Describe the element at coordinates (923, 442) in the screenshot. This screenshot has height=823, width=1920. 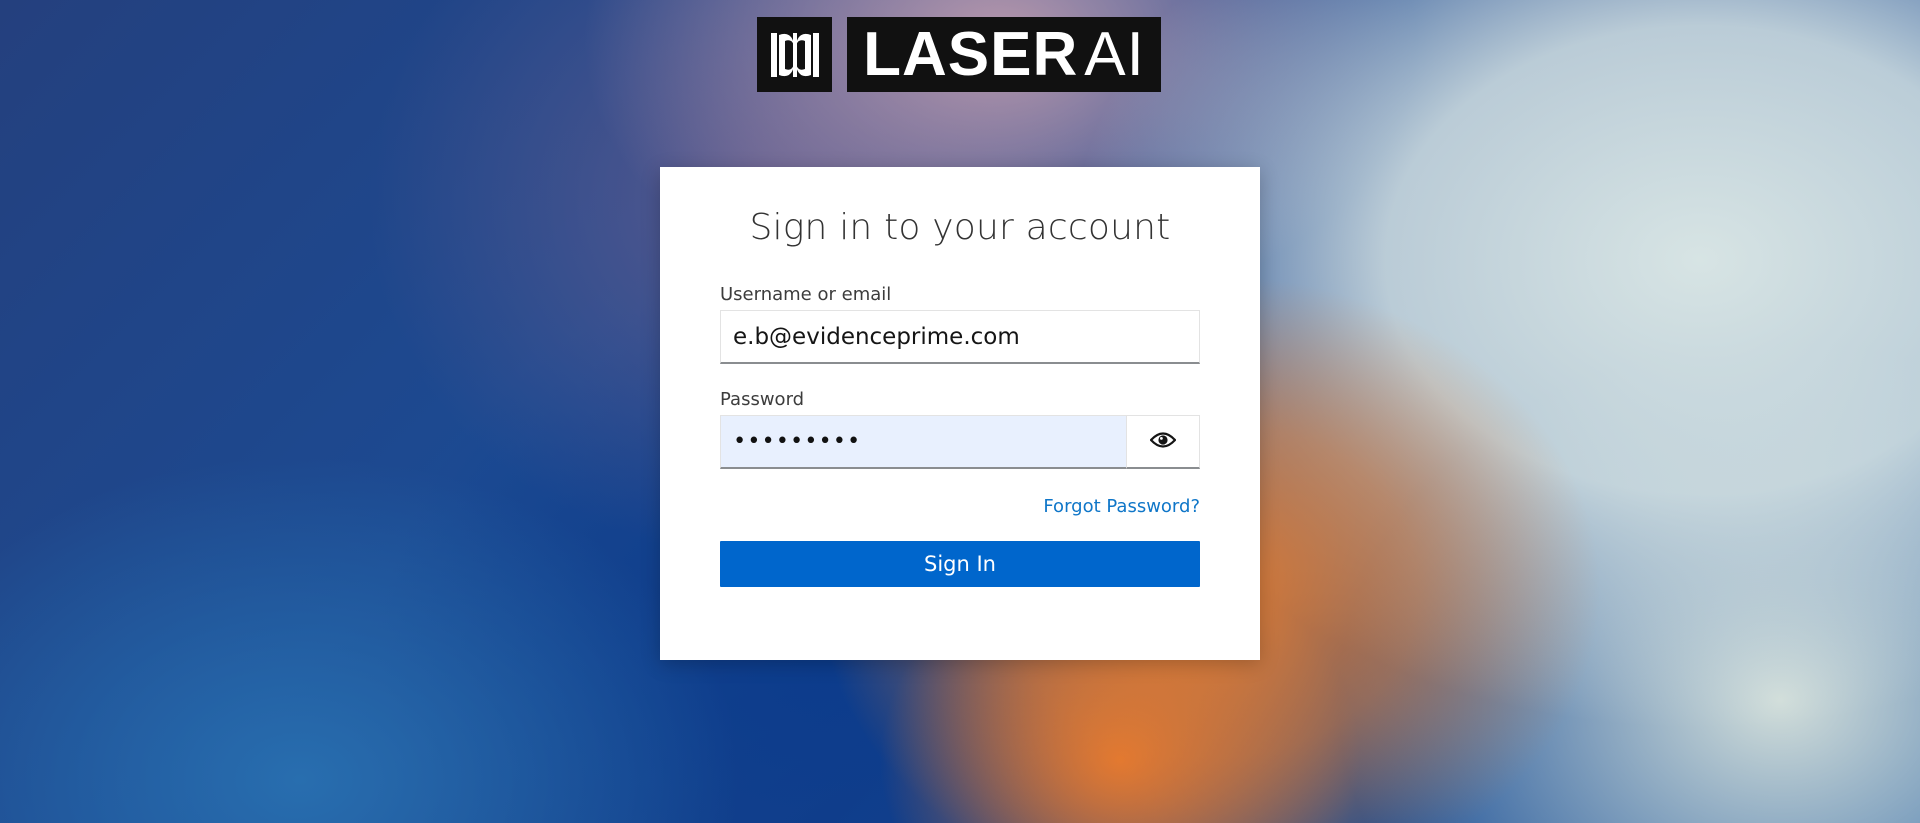
I see `password-input` at that location.